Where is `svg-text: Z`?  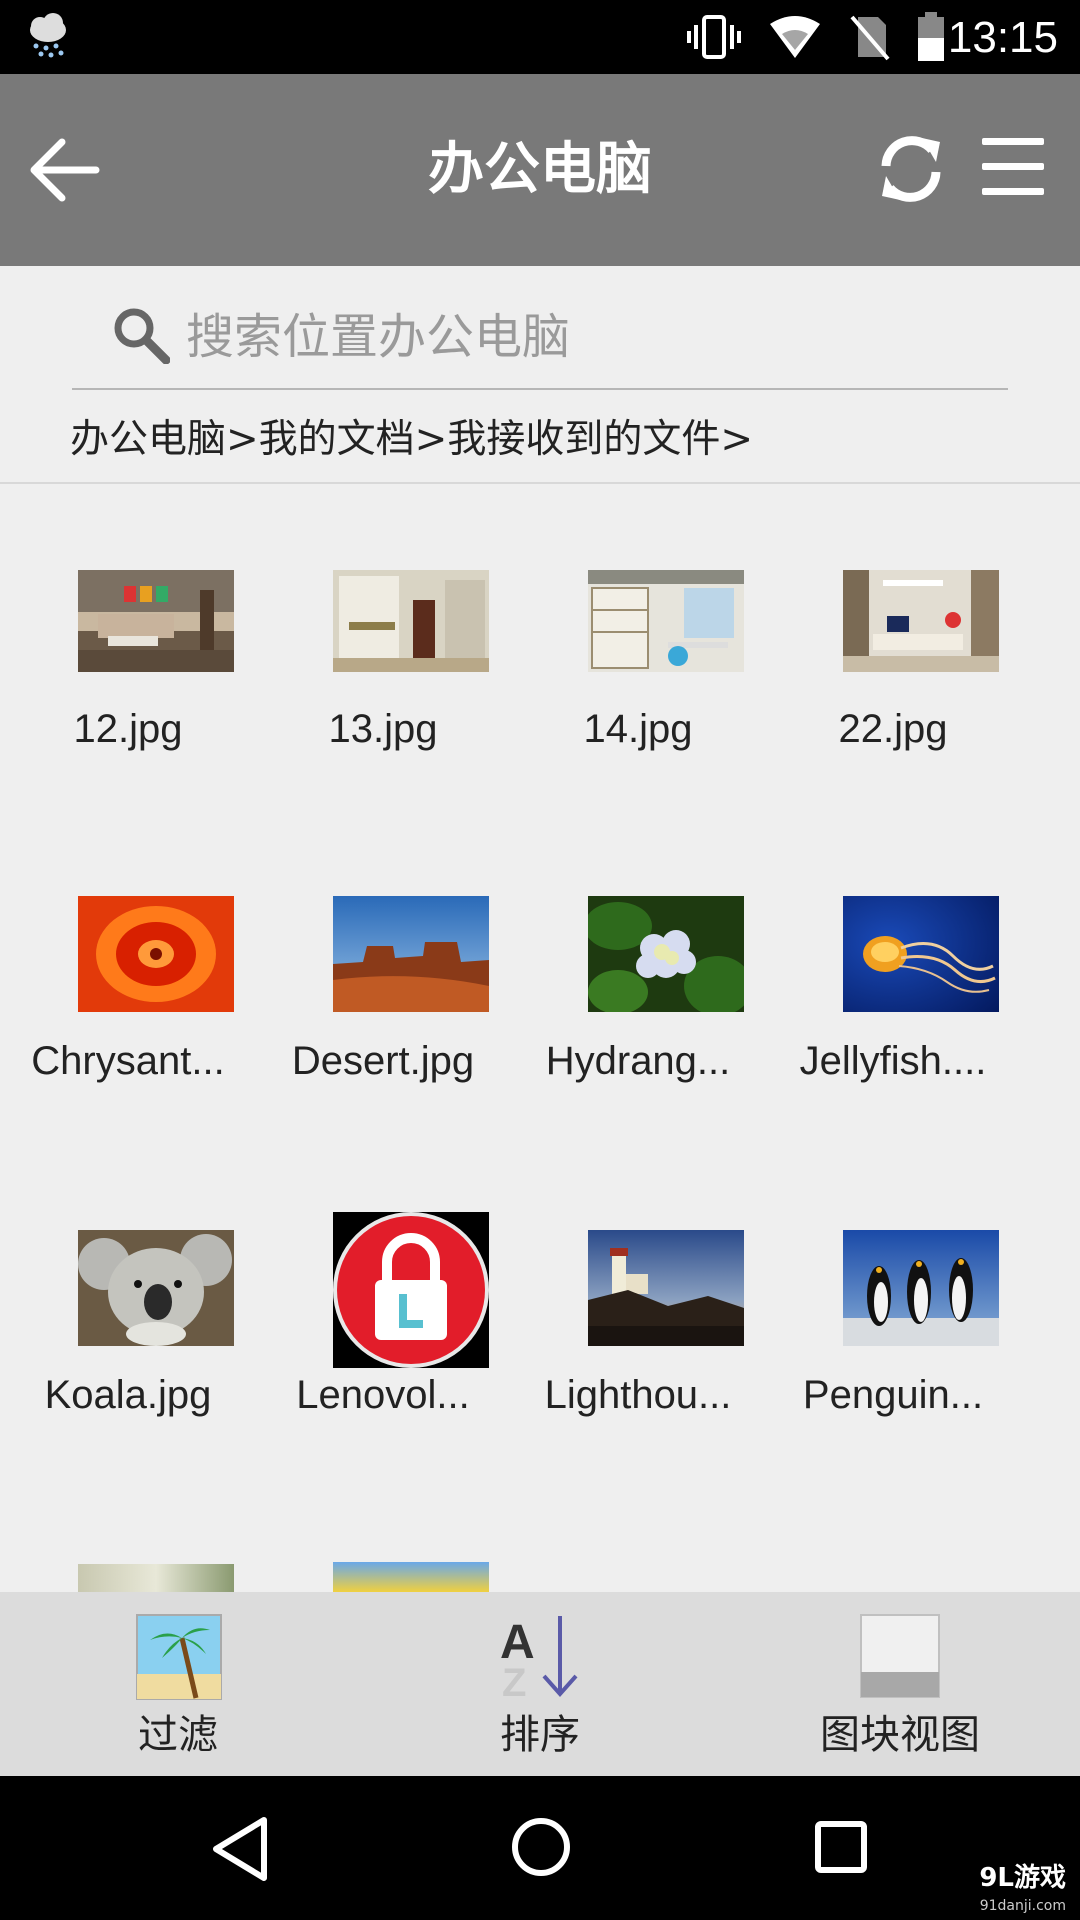
svg-text: Z is located at coordinates (514, 1681).